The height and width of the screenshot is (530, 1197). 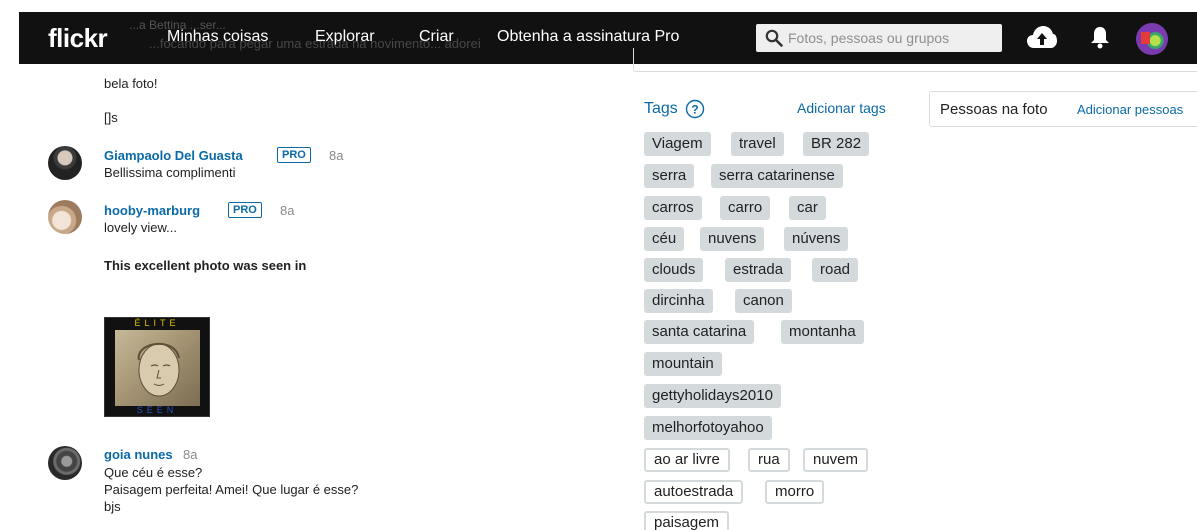 What do you see at coordinates (694, 492) in the screenshot?
I see `tag-chip-outlined: autoestrada` at bounding box center [694, 492].